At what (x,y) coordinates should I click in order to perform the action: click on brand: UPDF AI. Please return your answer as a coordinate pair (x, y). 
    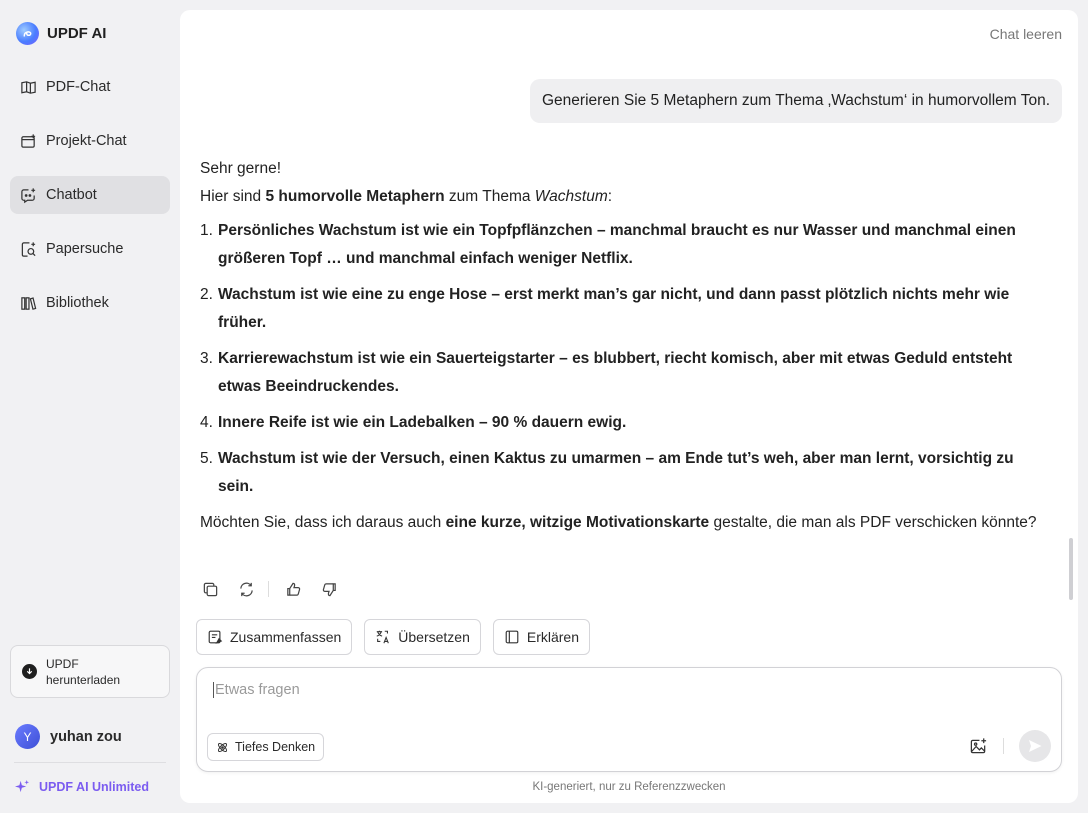
    Looking at the image, I should click on (61, 33).